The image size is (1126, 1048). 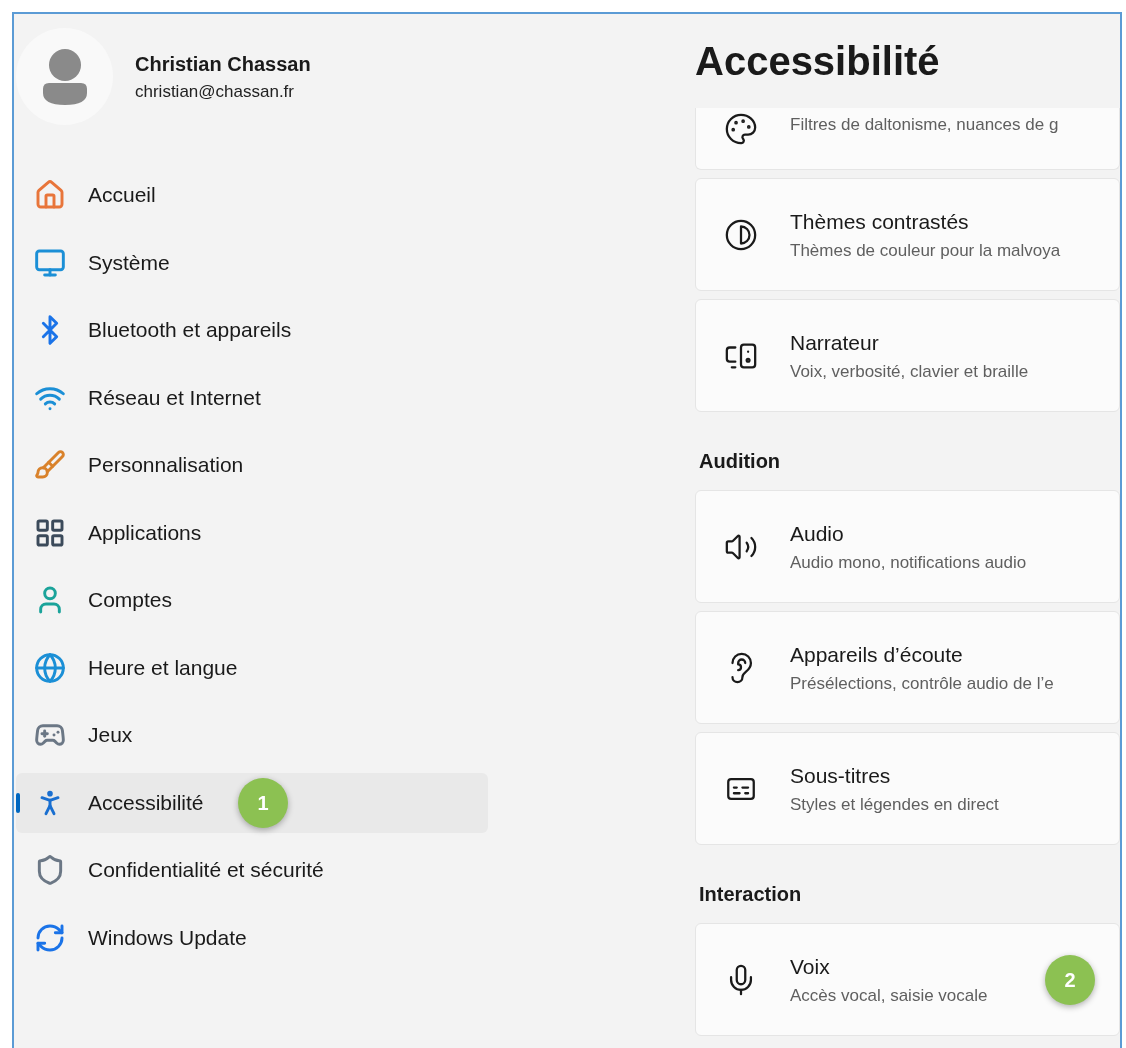 I want to click on card-title: Audio, so click(x=817, y=534).